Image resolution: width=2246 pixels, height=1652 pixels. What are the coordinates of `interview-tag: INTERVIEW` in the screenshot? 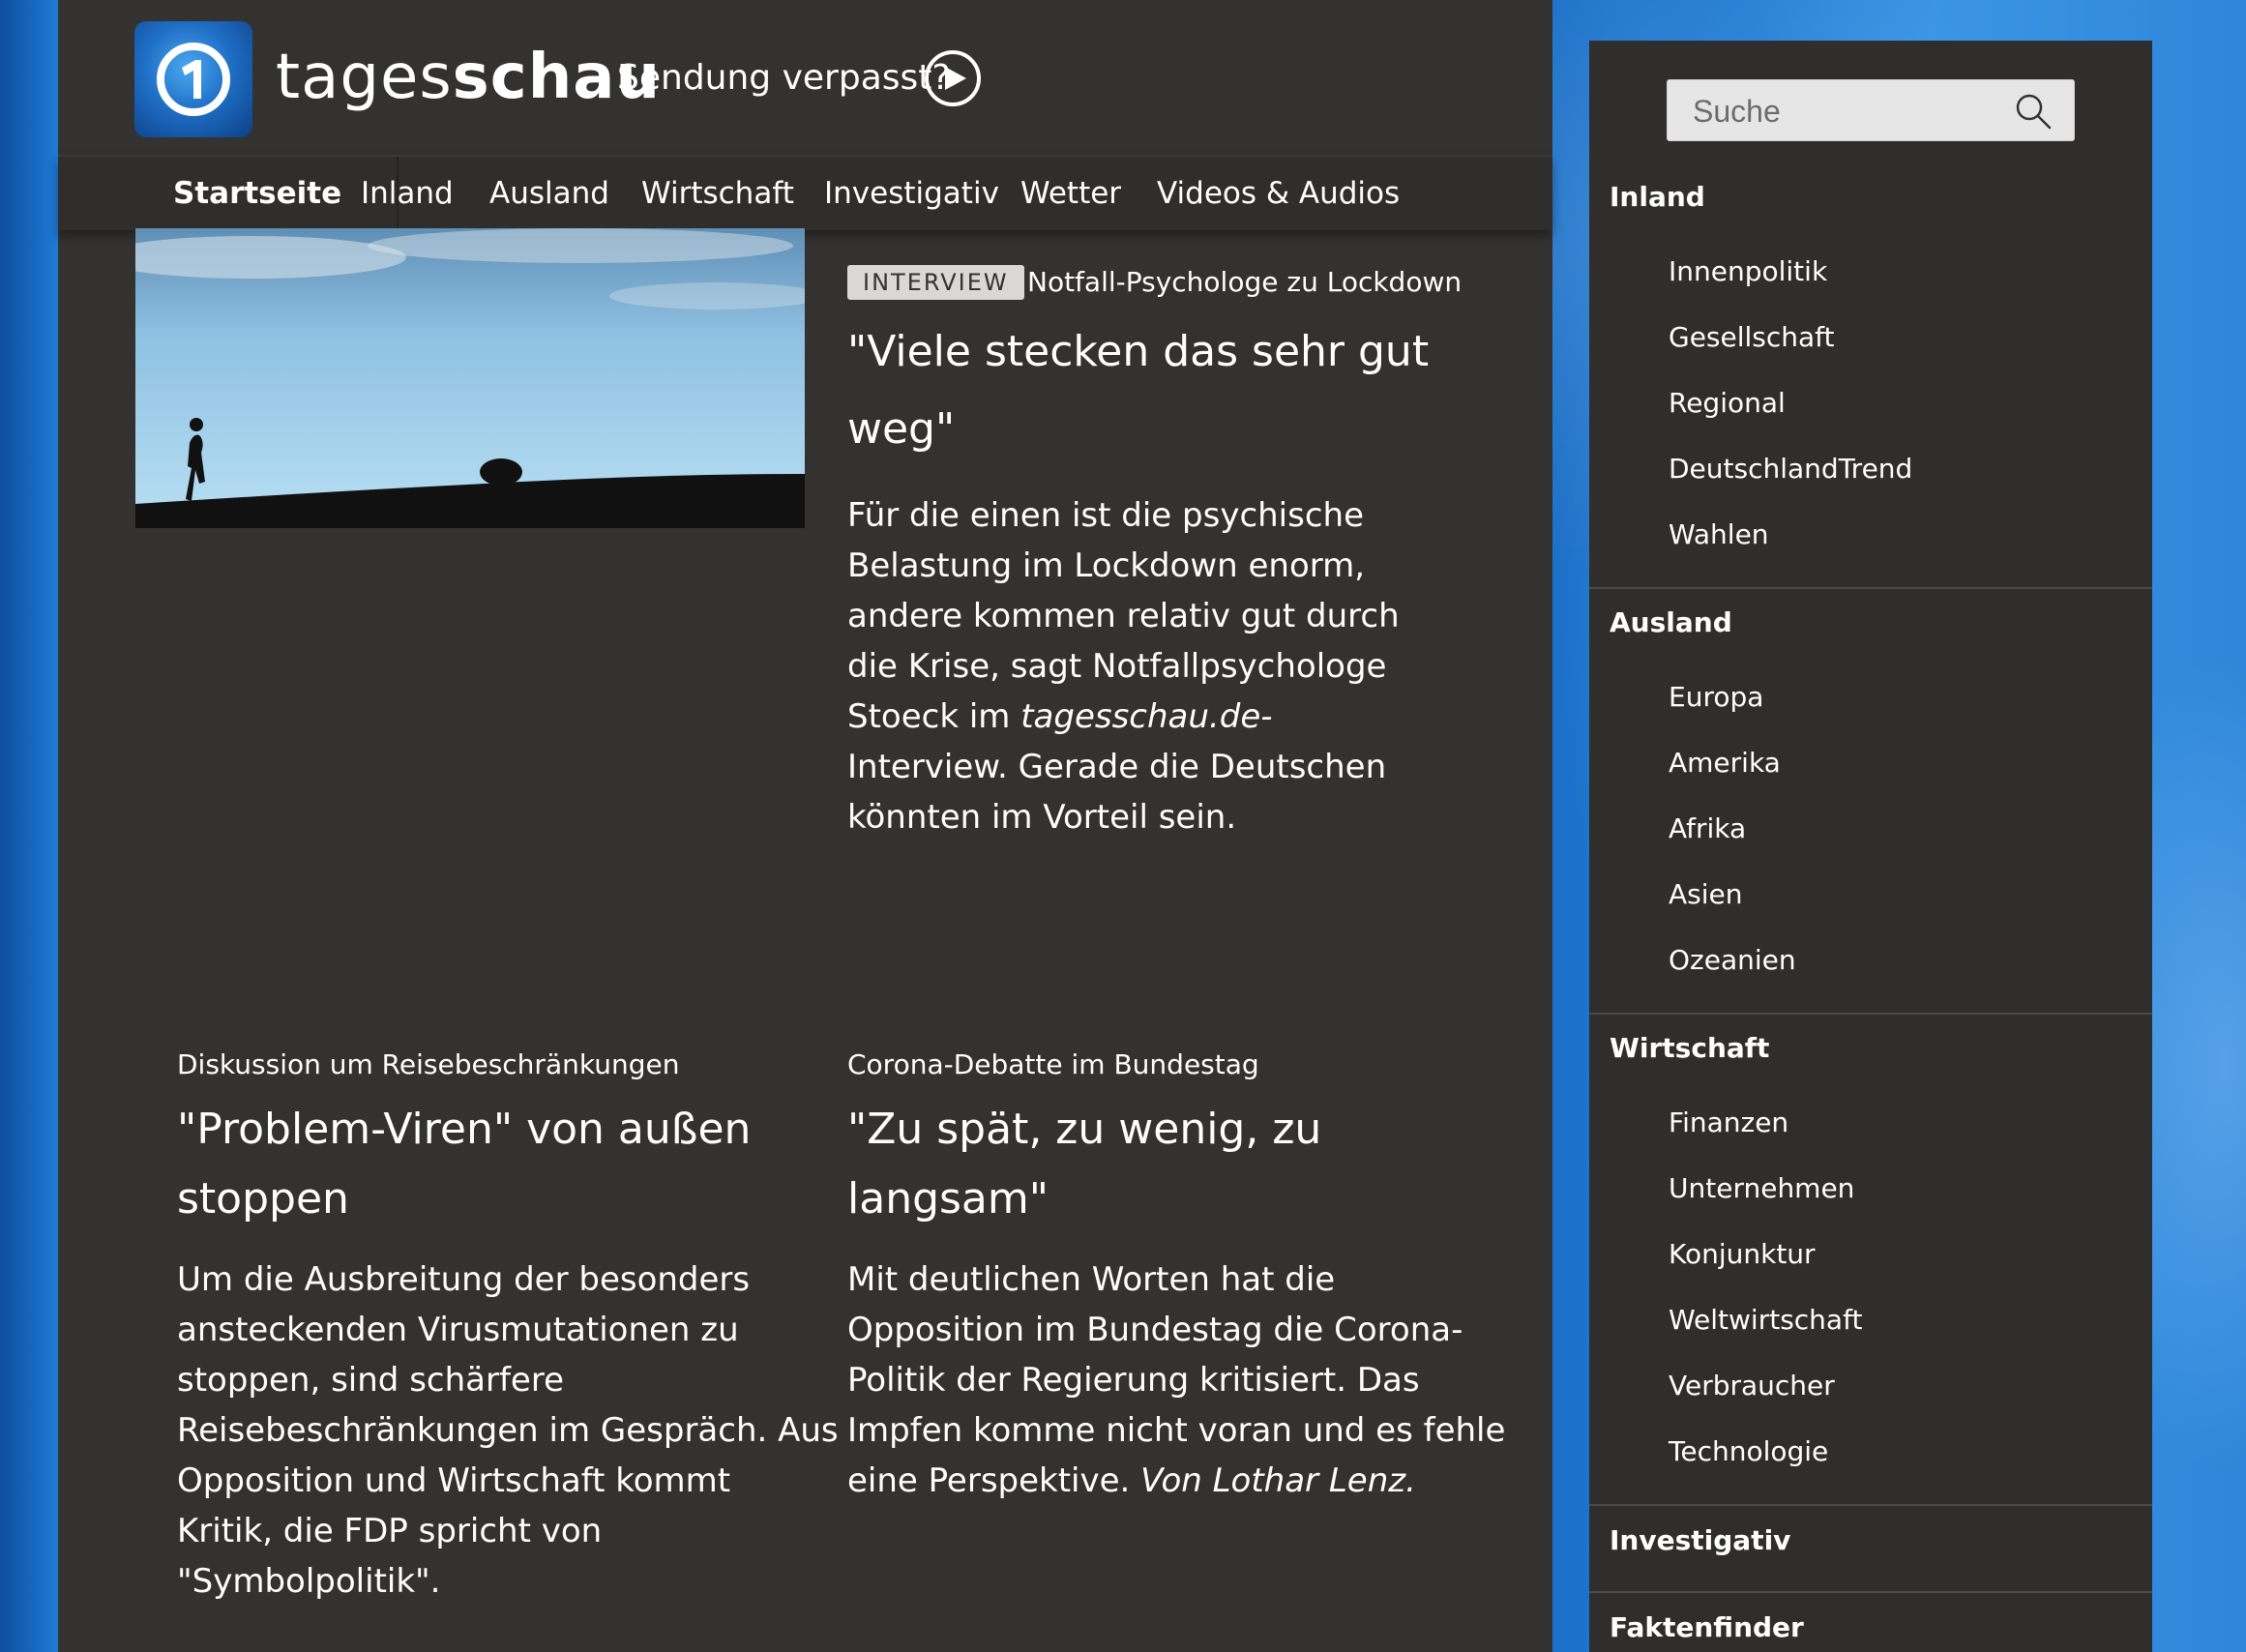 It's located at (935, 282).